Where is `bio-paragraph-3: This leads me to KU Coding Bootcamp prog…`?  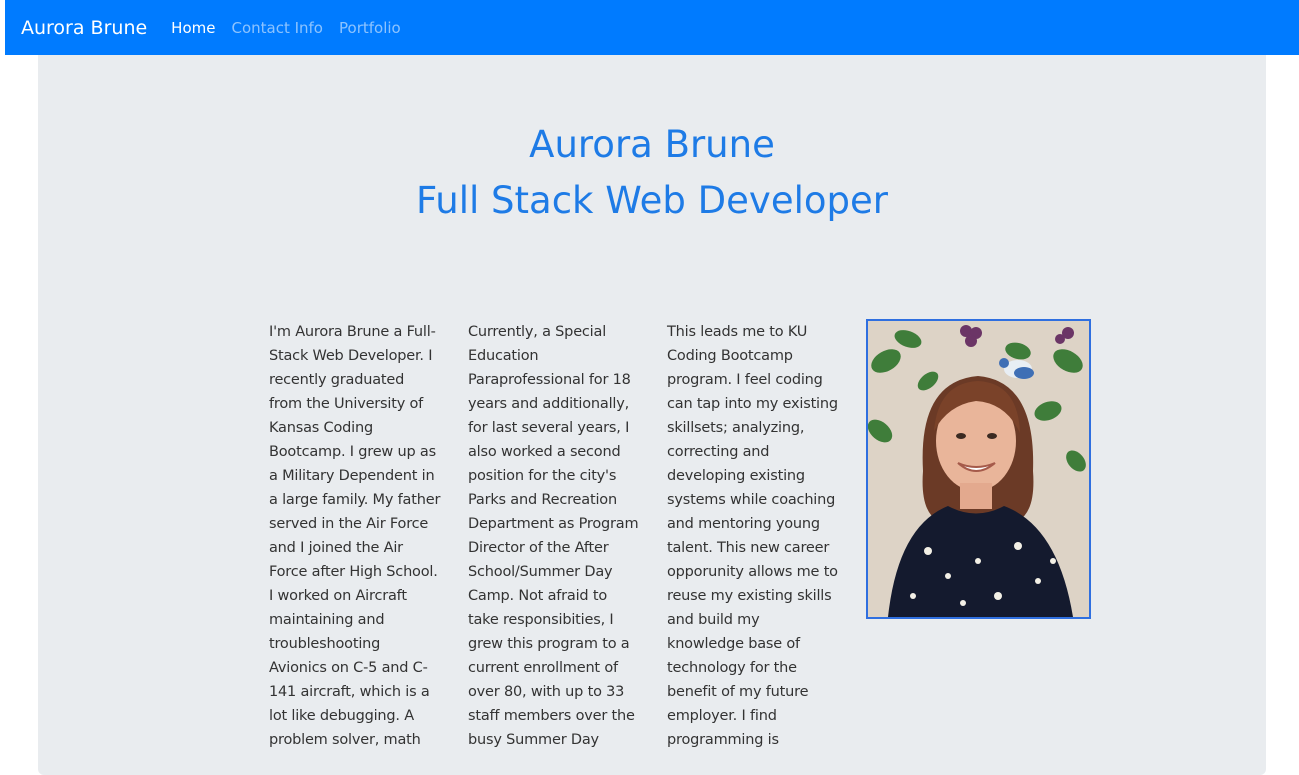 bio-paragraph-3: This leads me to KU Coding Bootcamp prog… is located at coordinates (752, 536).